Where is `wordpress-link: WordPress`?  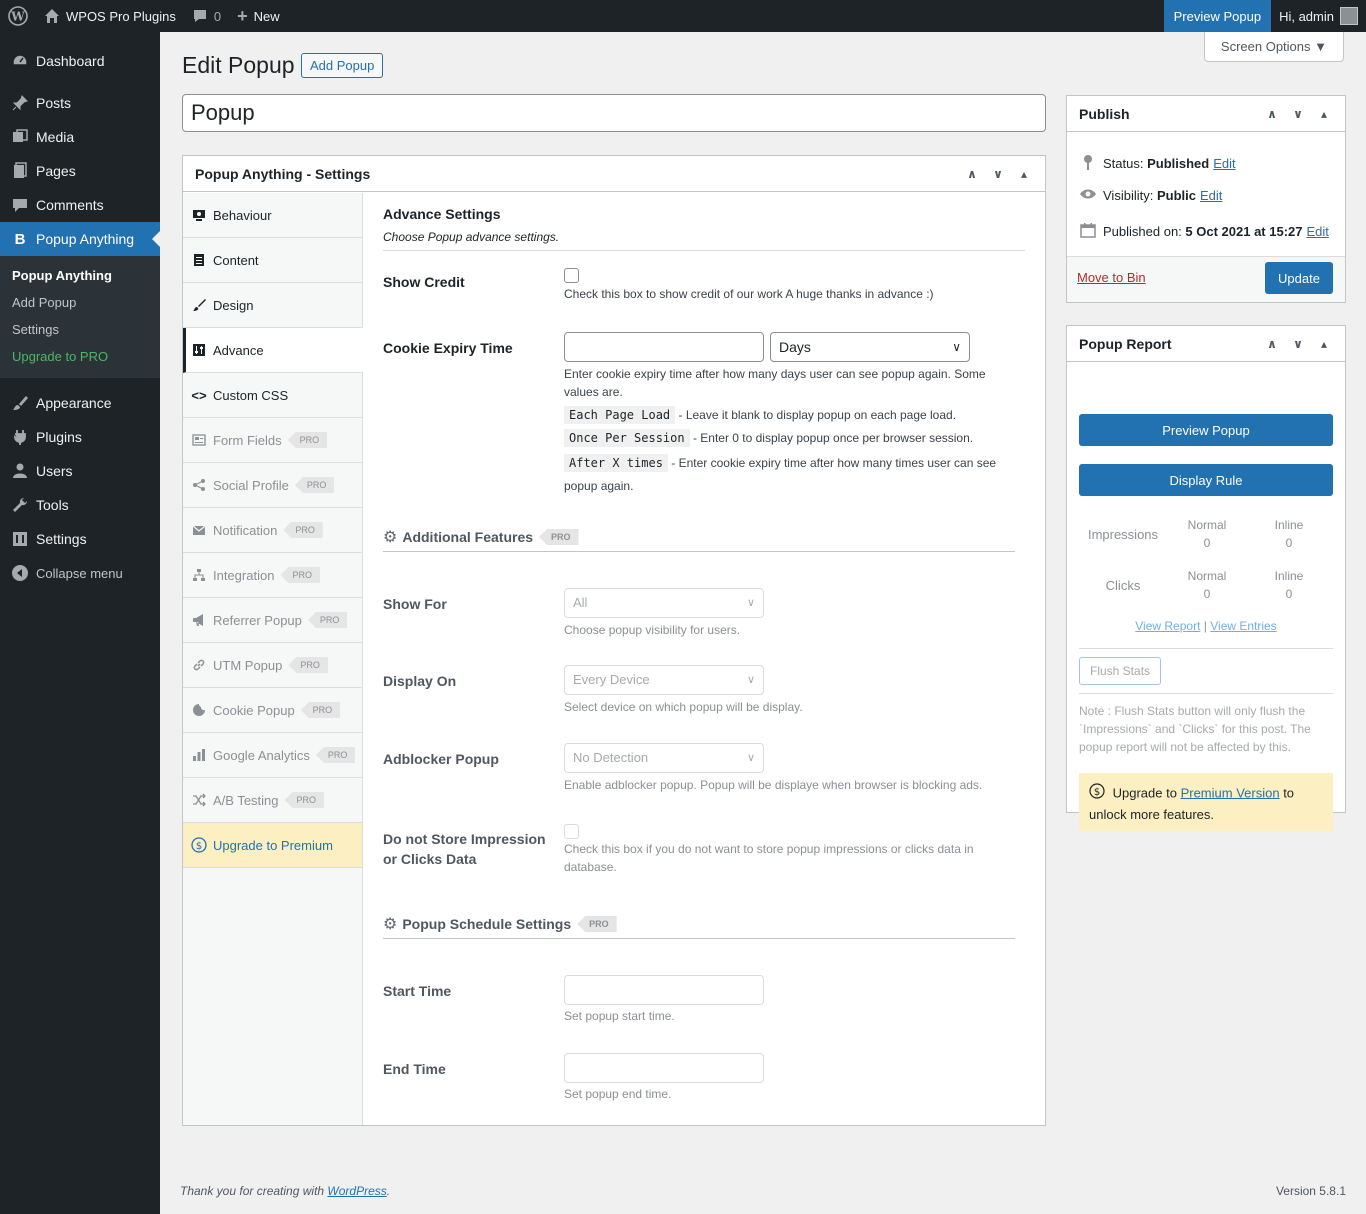 wordpress-link: WordPress is located at coordinates (356, 1191).